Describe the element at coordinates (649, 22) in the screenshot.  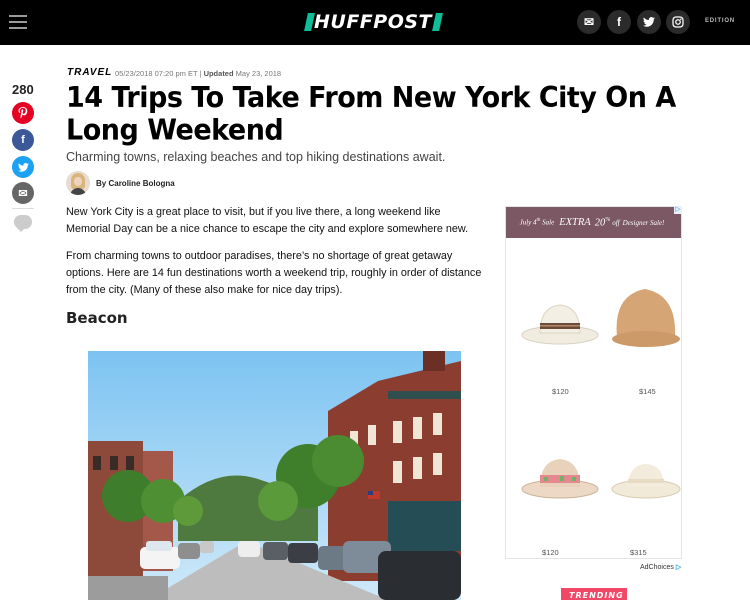
I see `twitter-icon` at that location.